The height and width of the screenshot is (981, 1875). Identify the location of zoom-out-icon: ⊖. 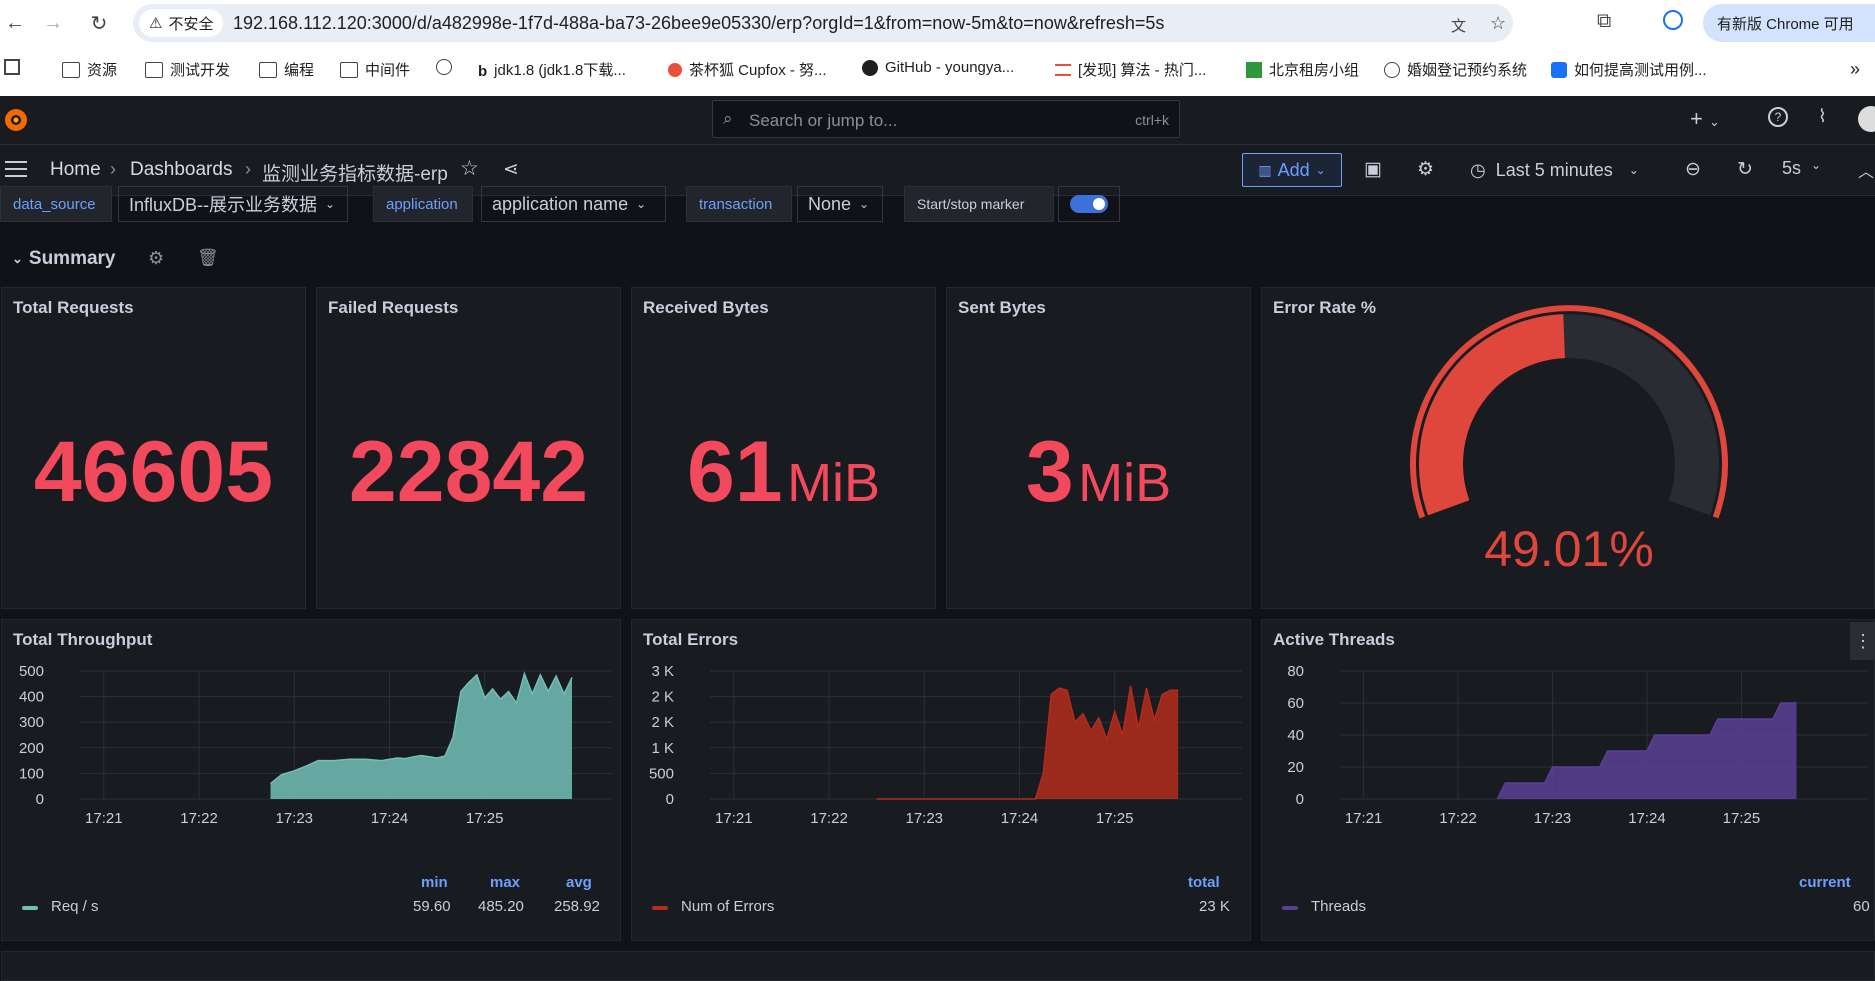
(1693, 169).